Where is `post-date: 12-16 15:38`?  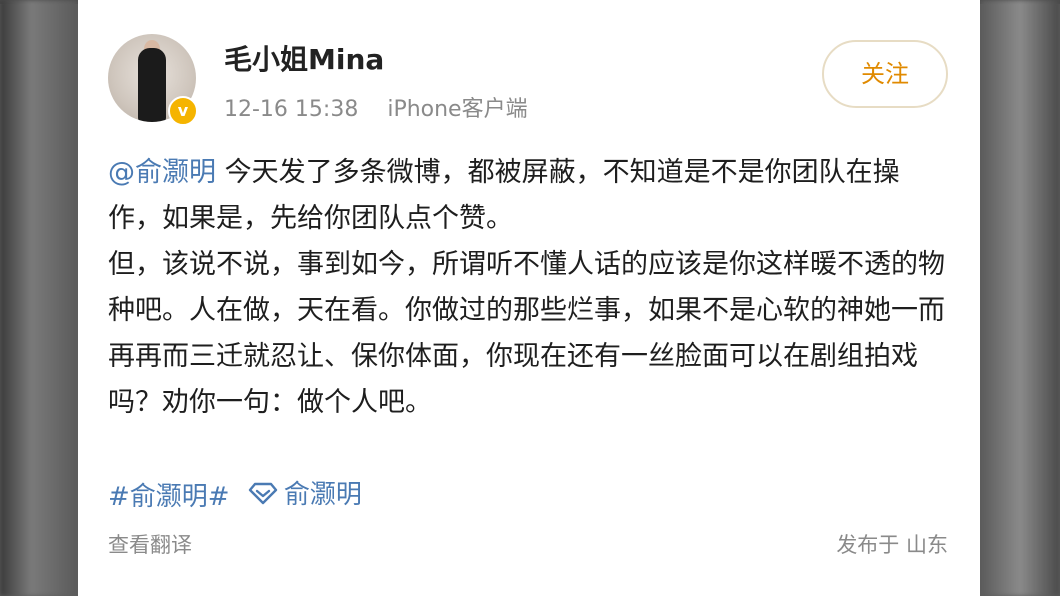
post-date: 12-16 15:38 is located at coordinates (291, 109).